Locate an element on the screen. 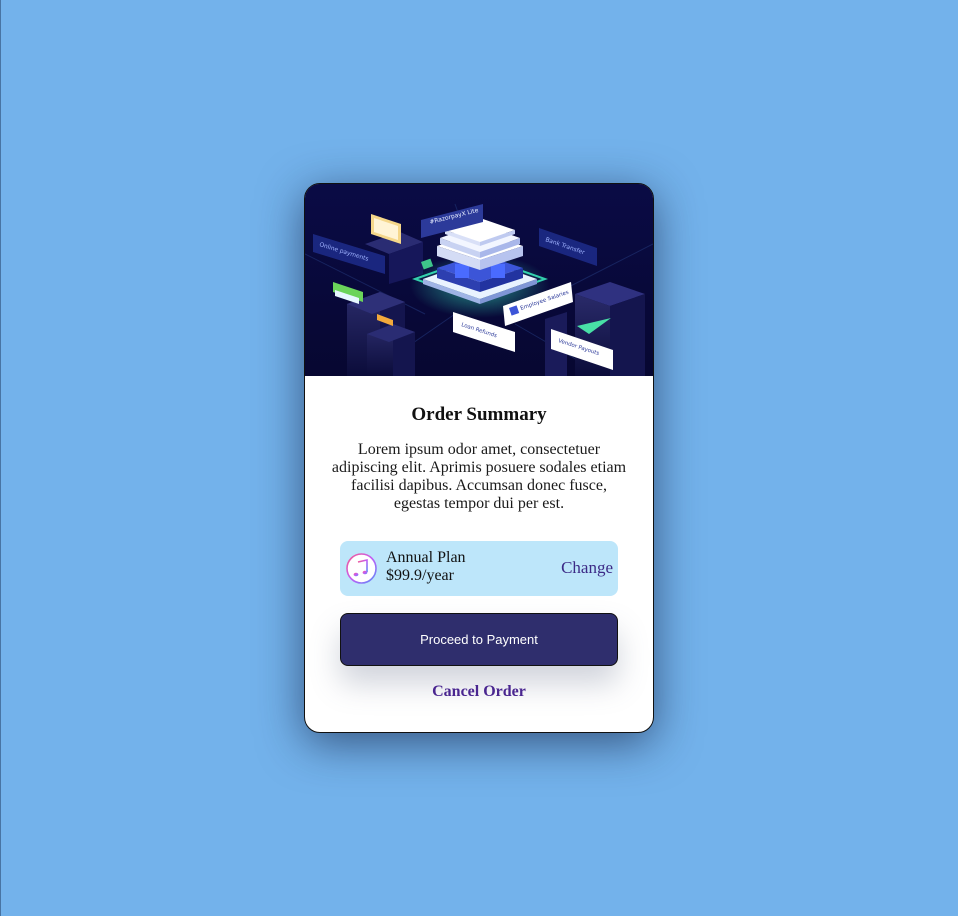 This screenshot has height=916, width=958. music-note-icon is located at coordinates (361, 568).